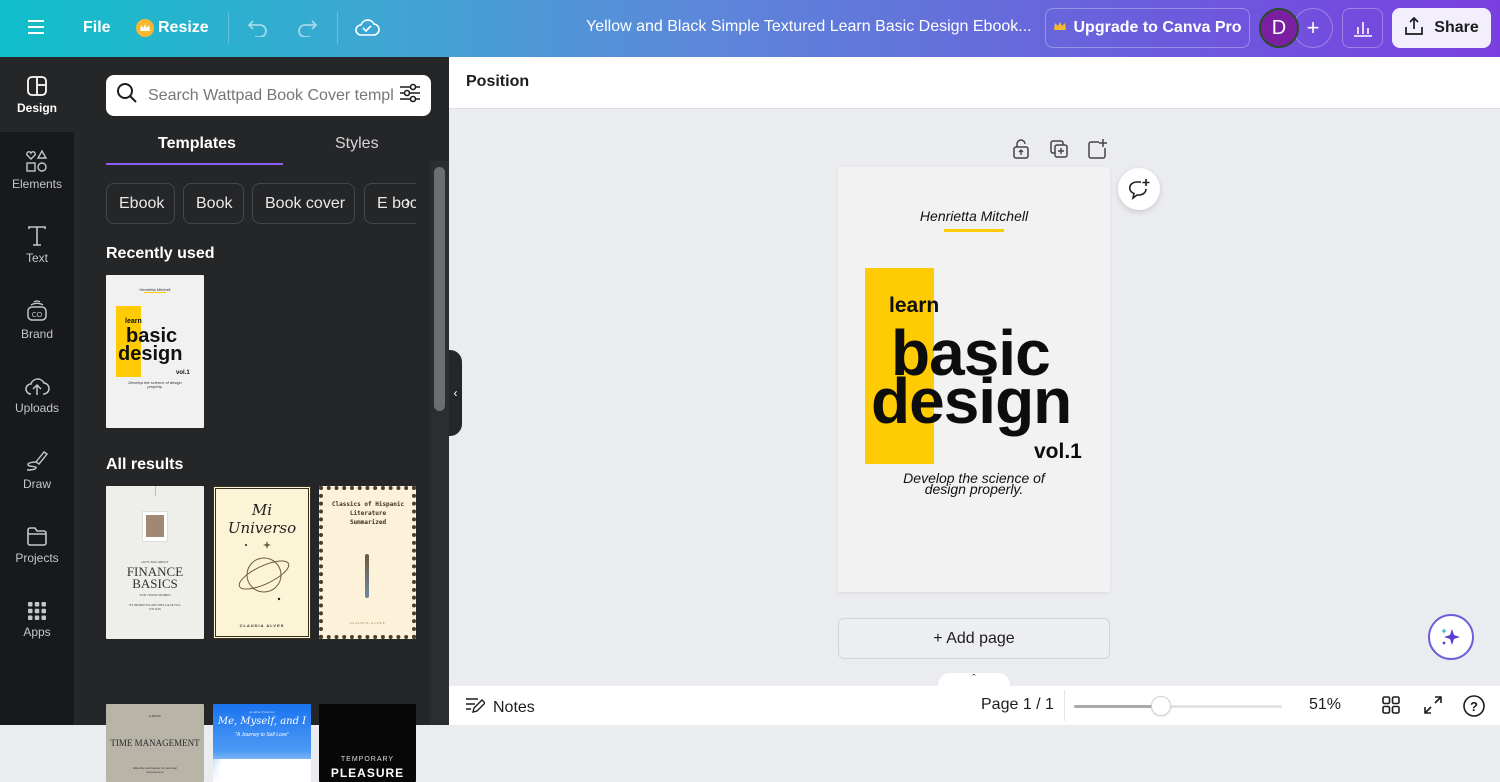 The width and height of the screenshot is (1500, 782). I want to click on magic-assistant-button, so click(1451, 637).